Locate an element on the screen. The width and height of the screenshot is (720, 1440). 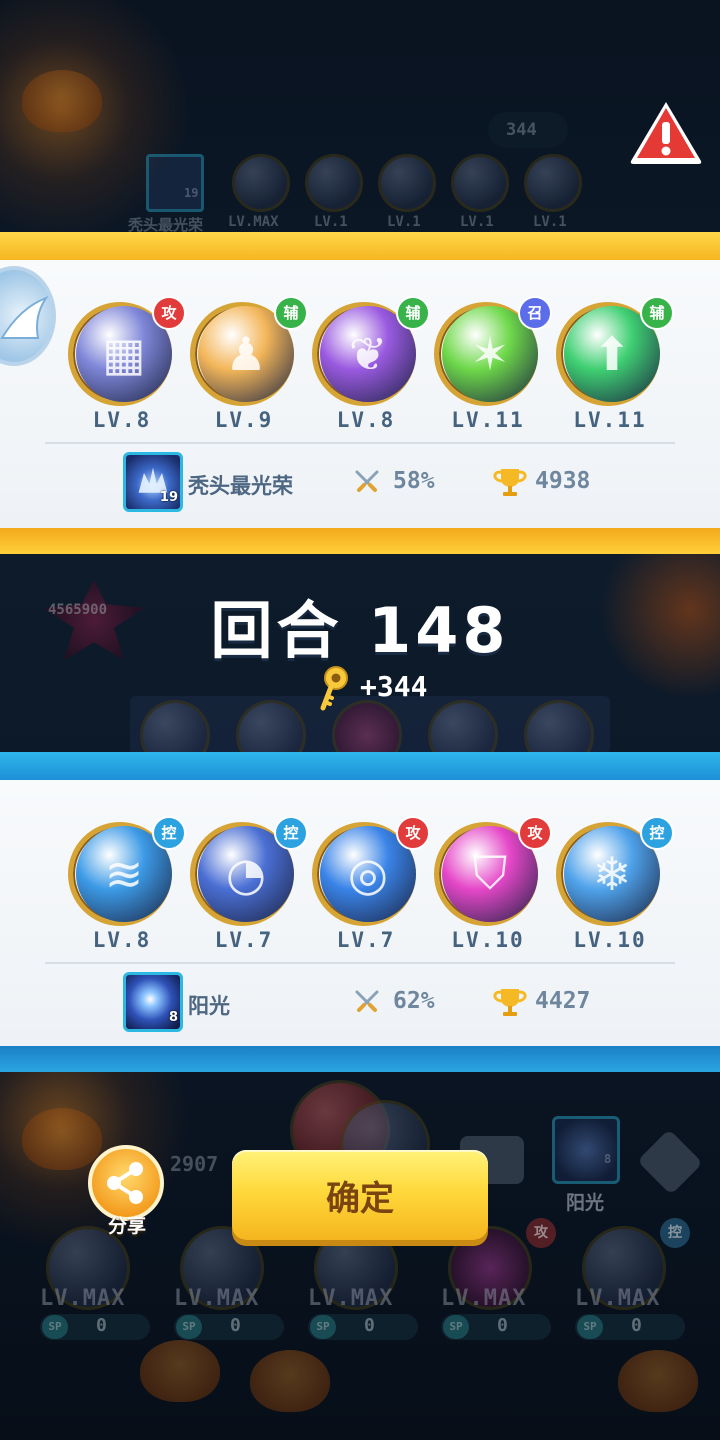
skill-level: LV.9 is located at coordinates (244, 420).